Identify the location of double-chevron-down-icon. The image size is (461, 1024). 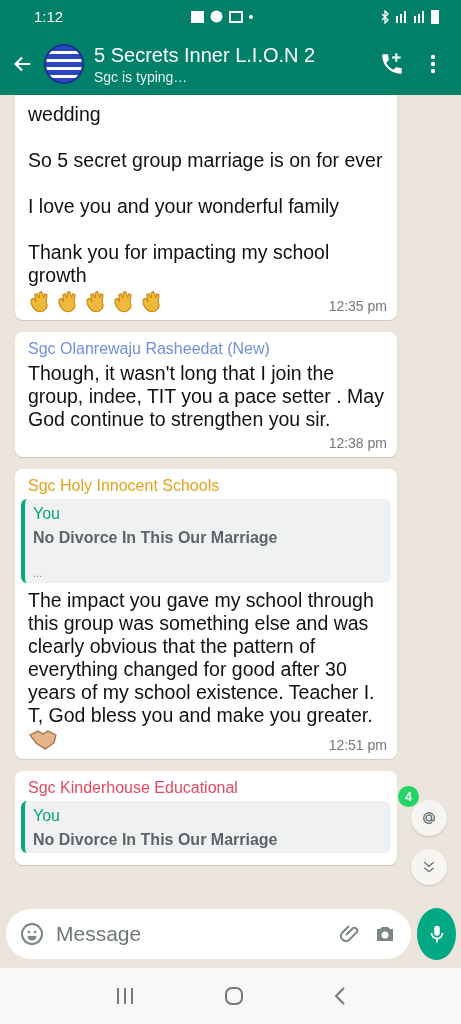
(429, 867).